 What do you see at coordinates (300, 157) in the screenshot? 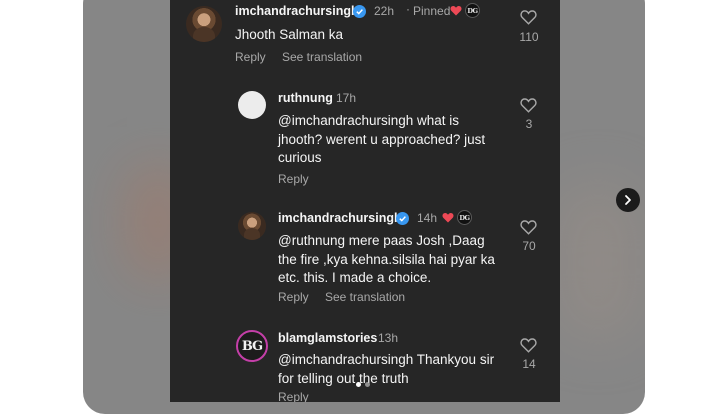
I see `comment-text-line: curious` at bounding box center [300, 157].